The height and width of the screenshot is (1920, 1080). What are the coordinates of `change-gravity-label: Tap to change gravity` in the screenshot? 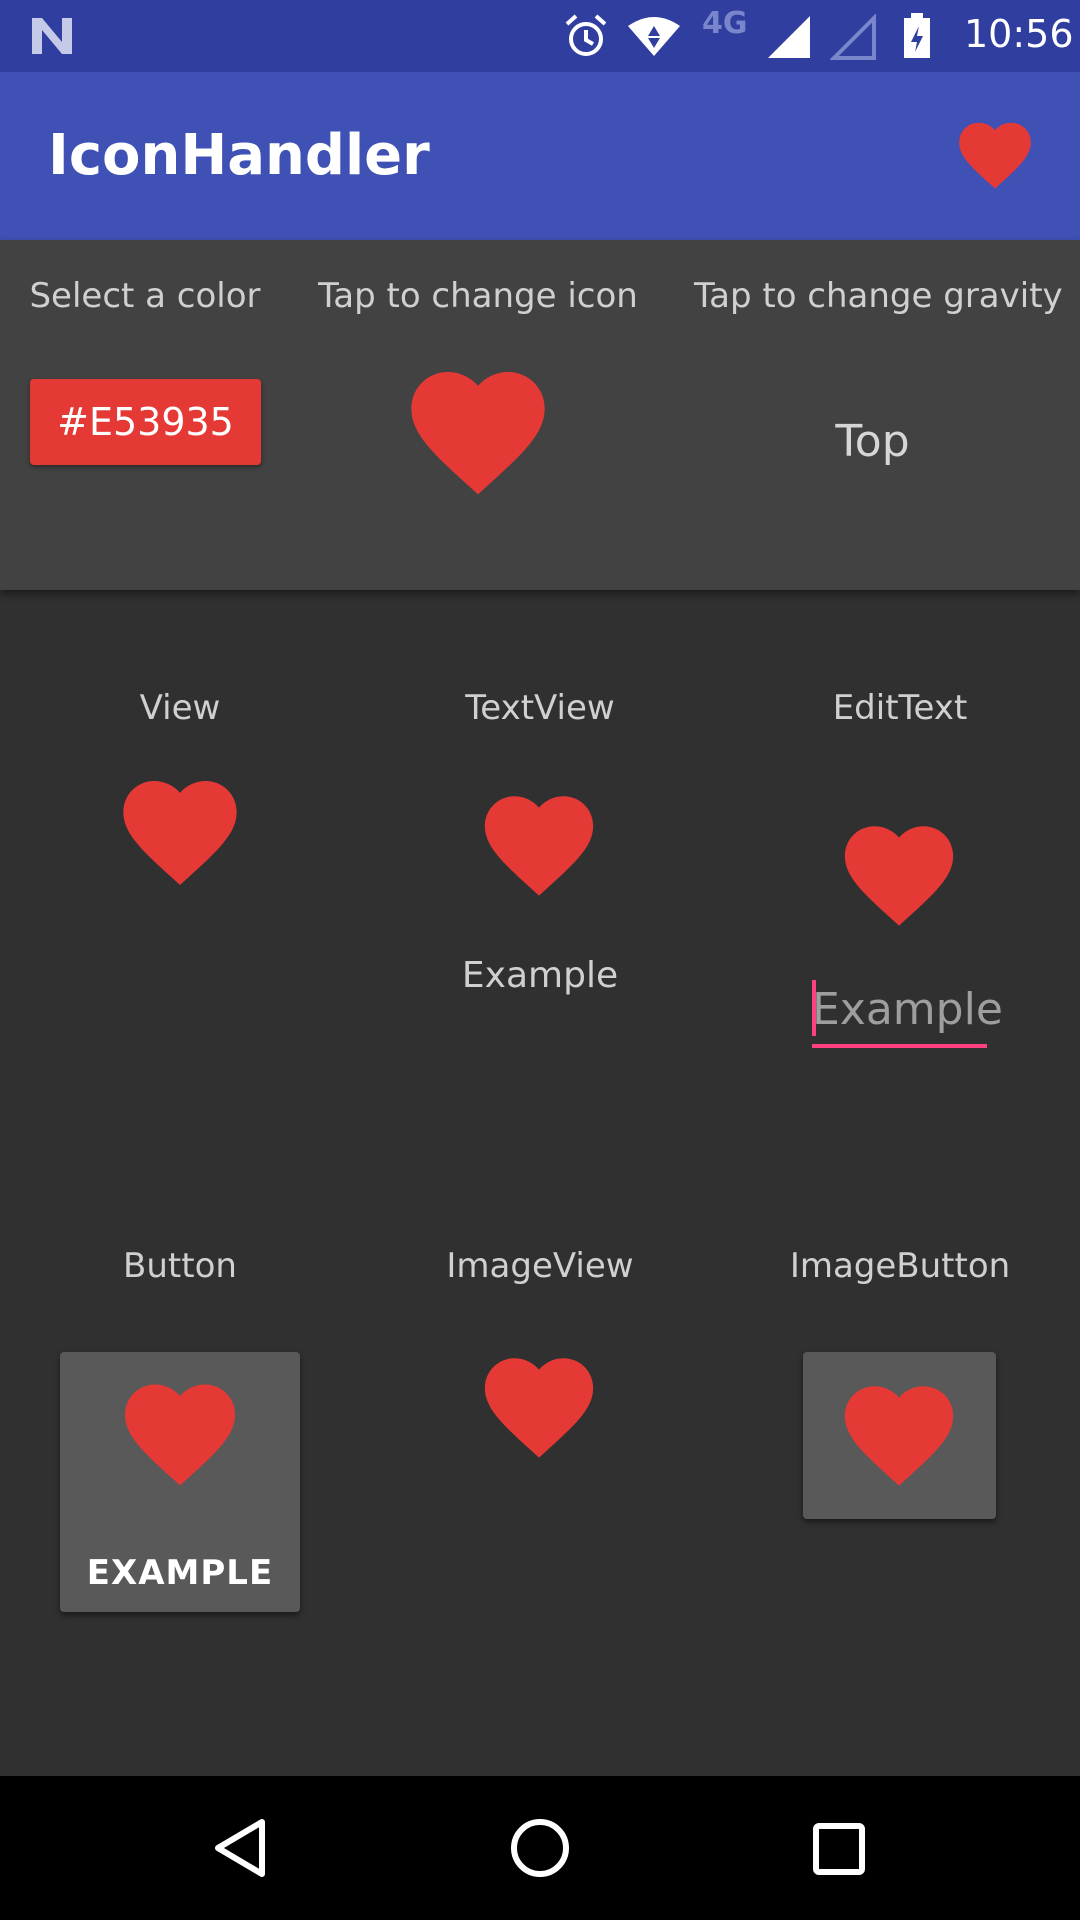 It's located at (878, 296).